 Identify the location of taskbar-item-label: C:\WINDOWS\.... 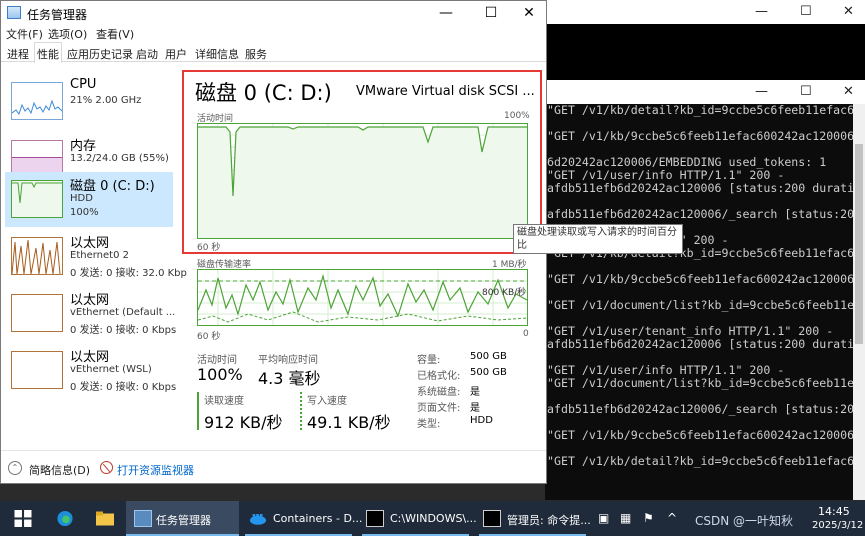
(433, 518).